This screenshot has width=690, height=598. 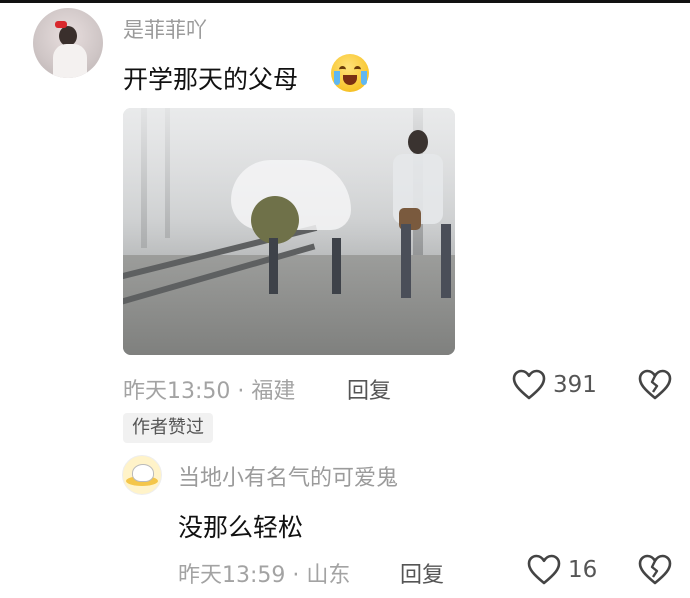 I want to click on crying-face-emoji-icon, so click(x=350, y=73).